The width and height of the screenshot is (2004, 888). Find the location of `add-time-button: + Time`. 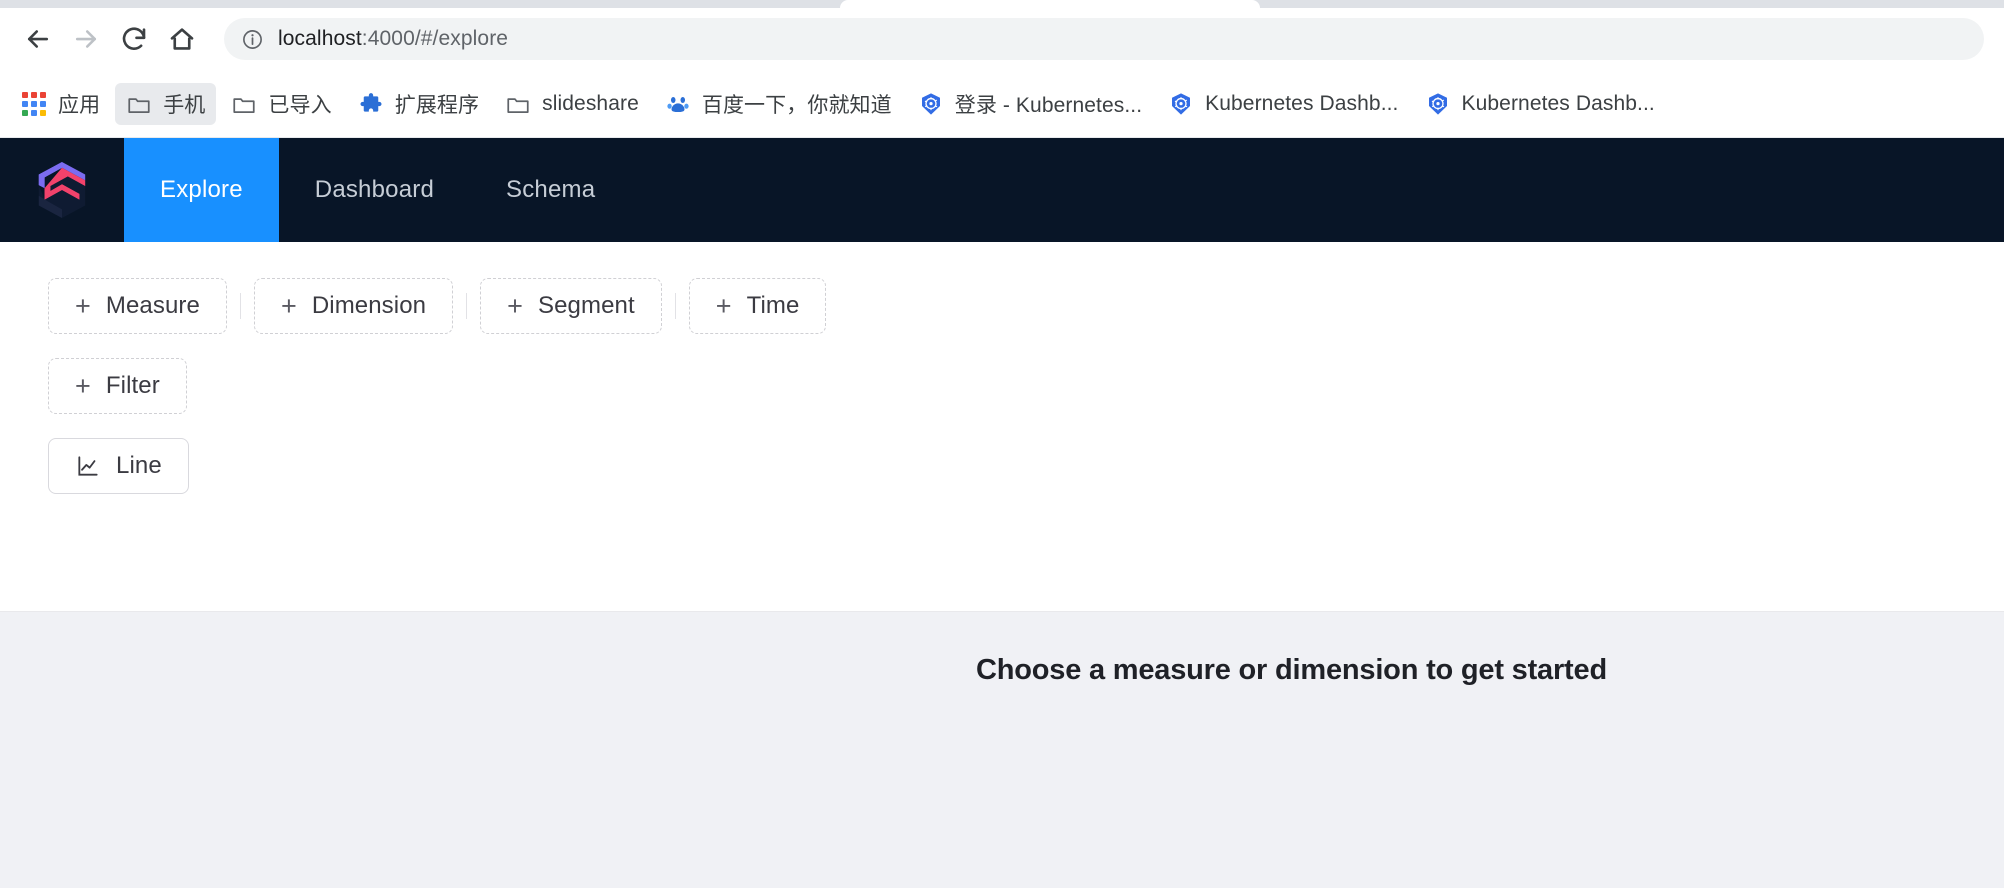

add-time-button: + Time is located at coordinates (757, 306).